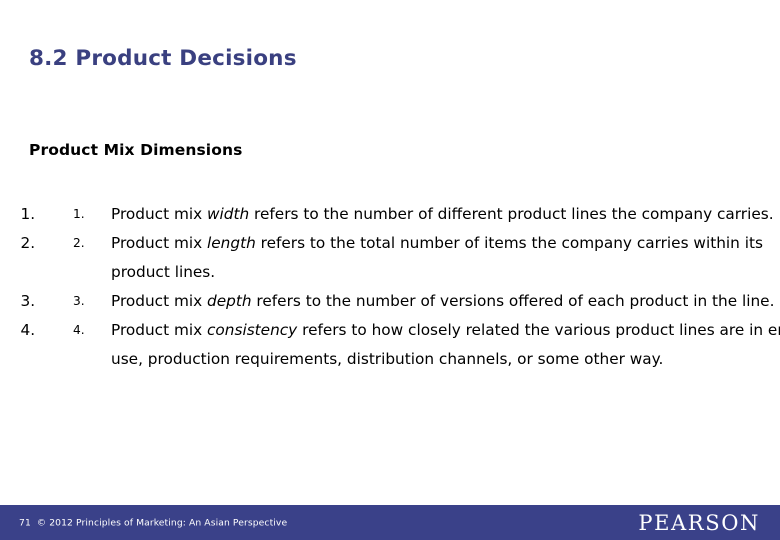  What do you see at coordinates (25, 522) in the screenshot?
I see `footer-page-number: 71` at bounding box center [25, 522].